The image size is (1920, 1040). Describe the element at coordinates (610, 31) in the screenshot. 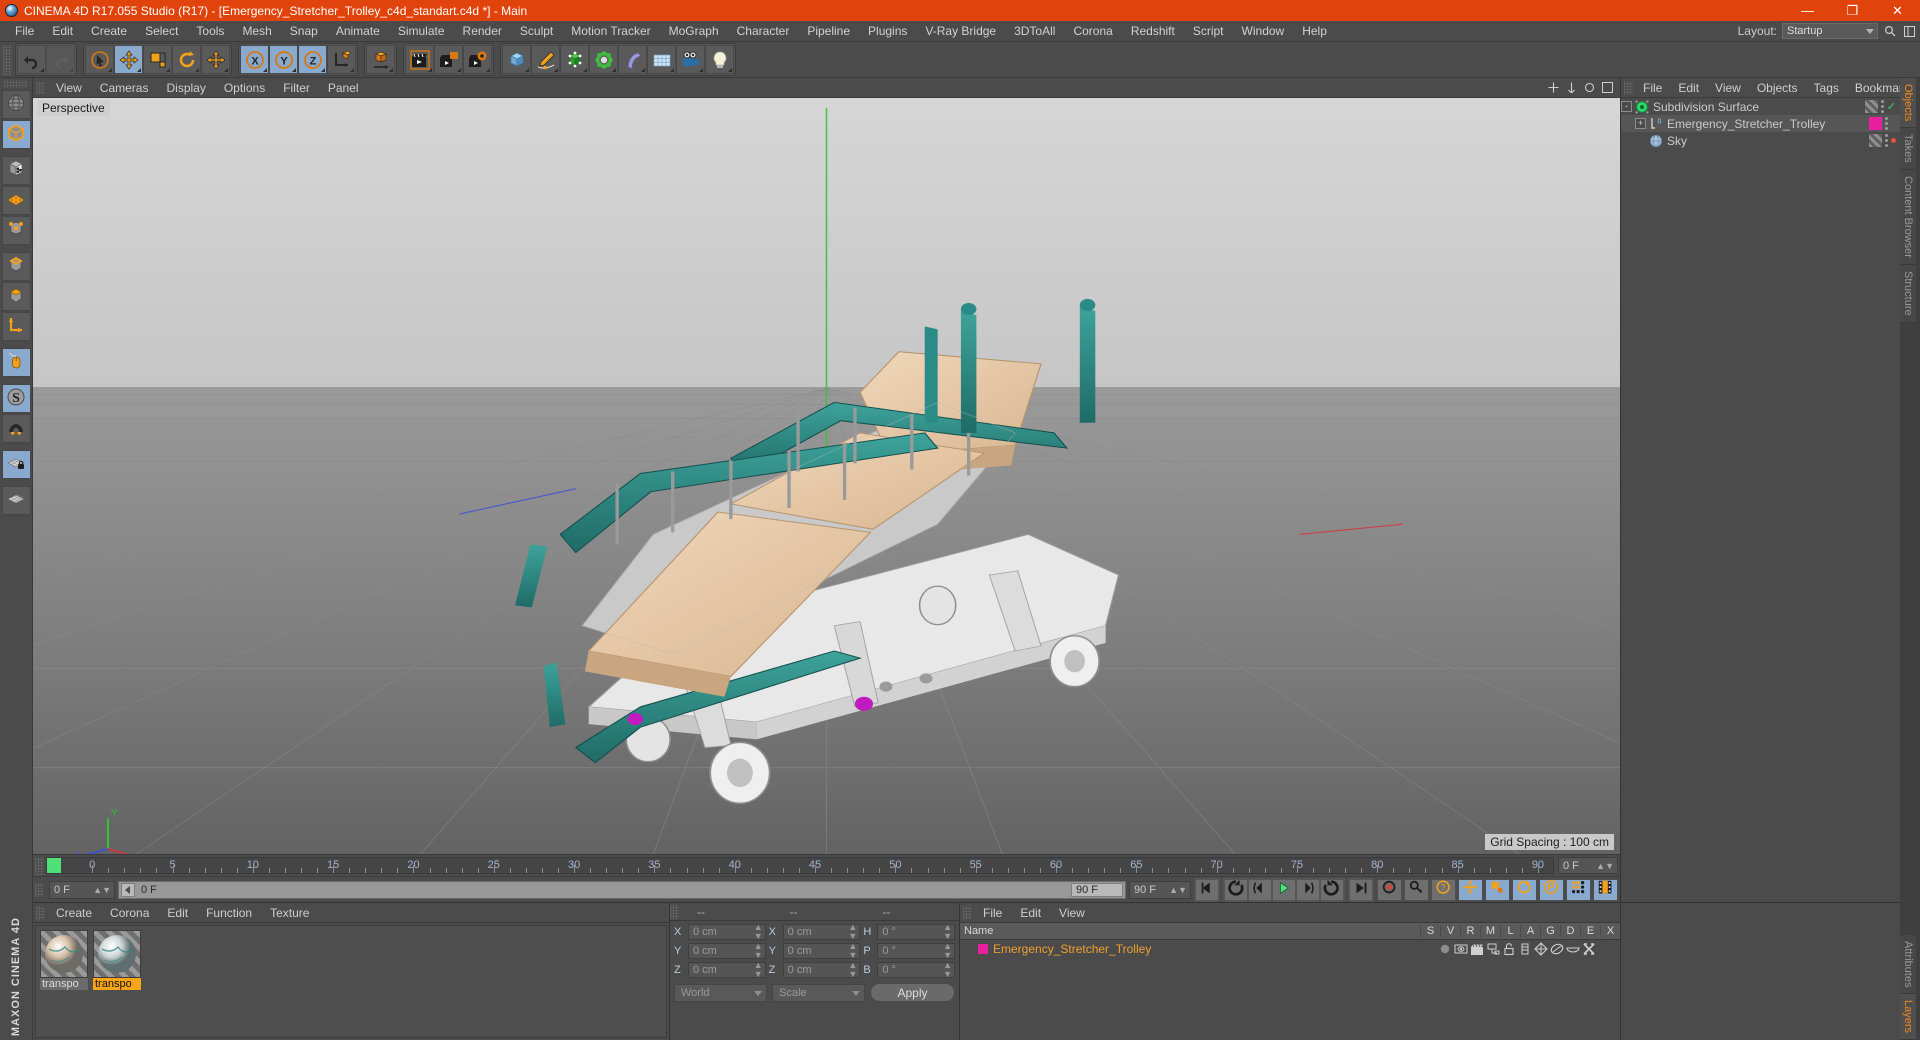

I see `menu-item-motion-tracker: Motion Tracker` at that location.